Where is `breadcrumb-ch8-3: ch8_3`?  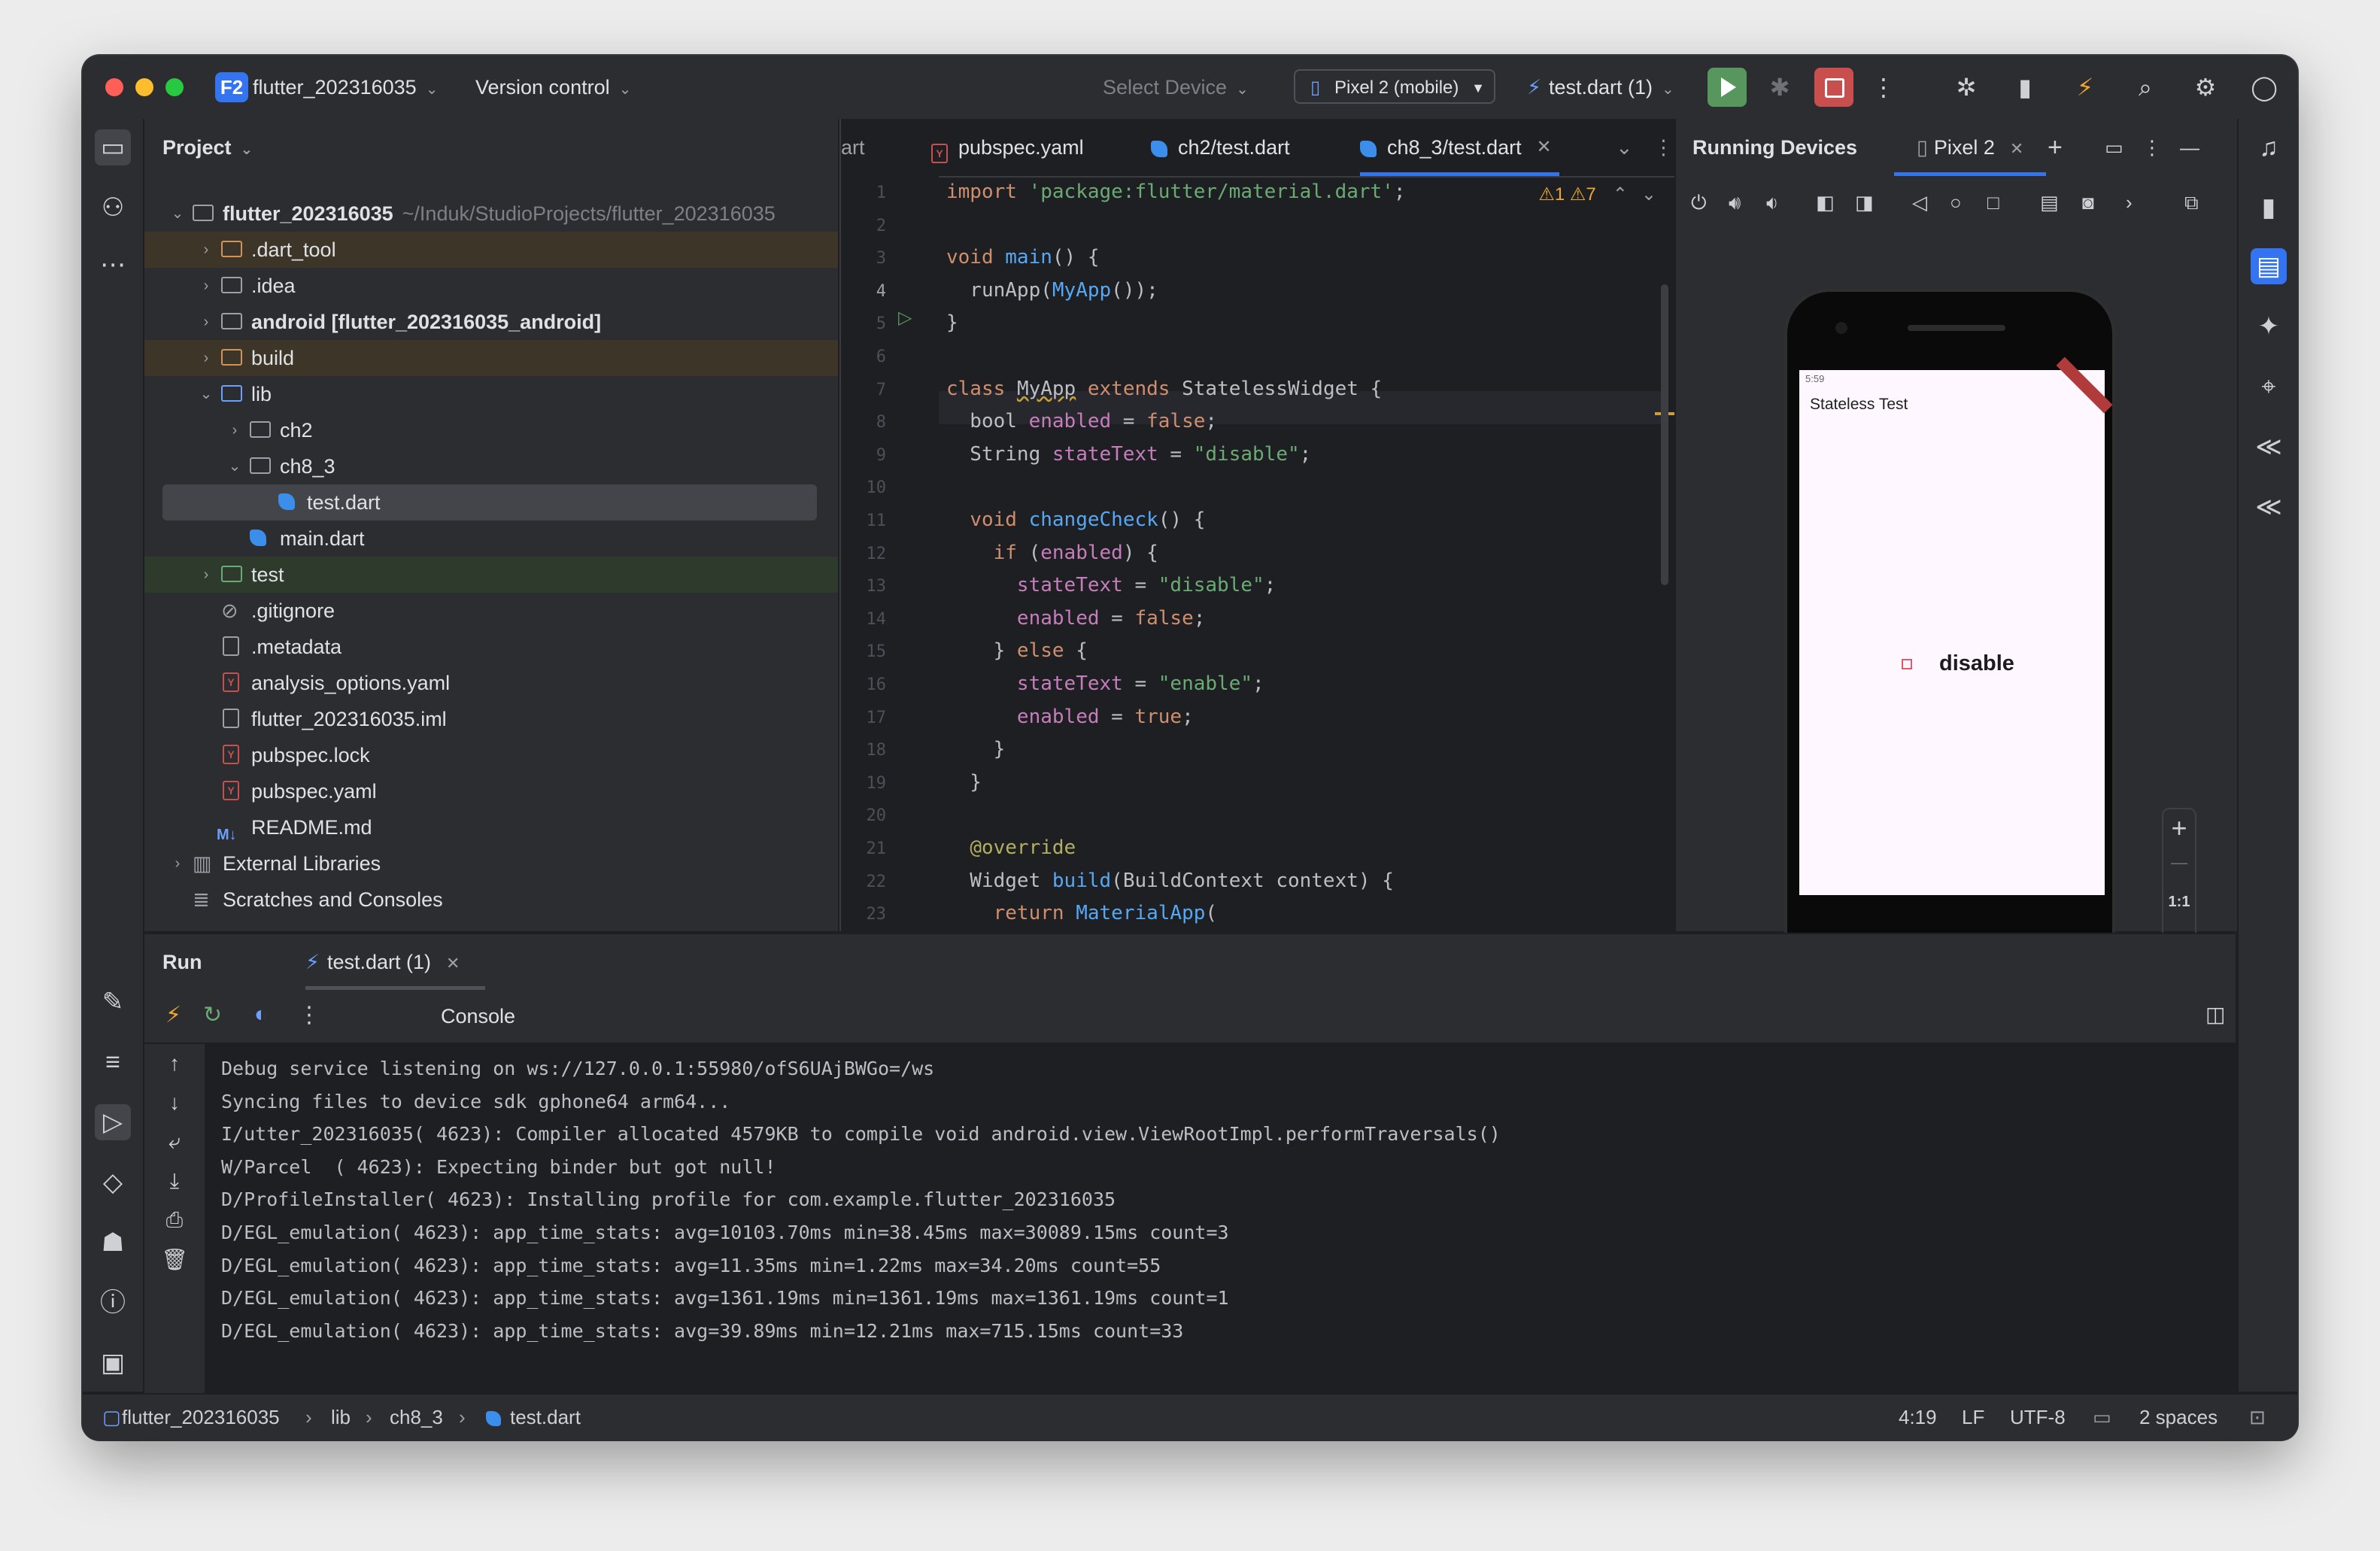 breadcrumb-ch8-3: ch8_3 is located at coordinates (416, 1418).